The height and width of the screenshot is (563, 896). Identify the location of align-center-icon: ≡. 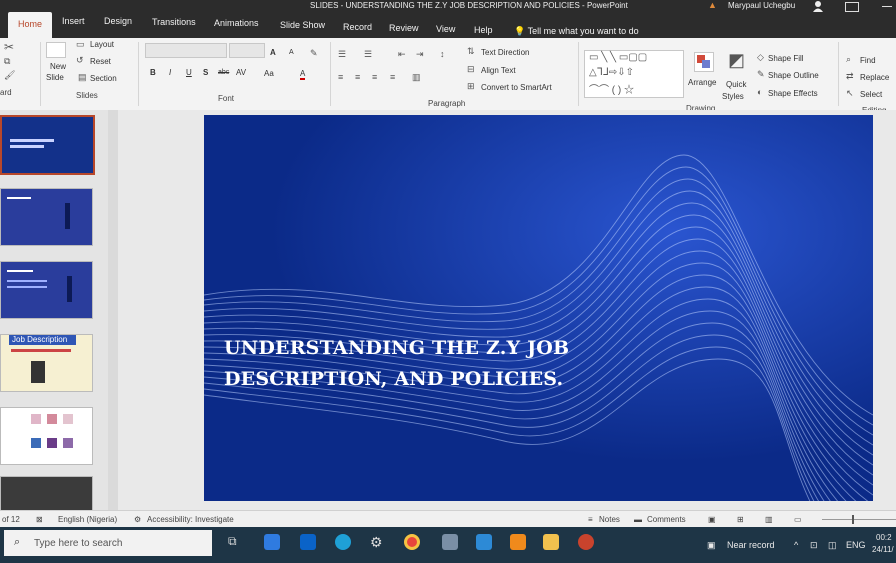
(357, 77).